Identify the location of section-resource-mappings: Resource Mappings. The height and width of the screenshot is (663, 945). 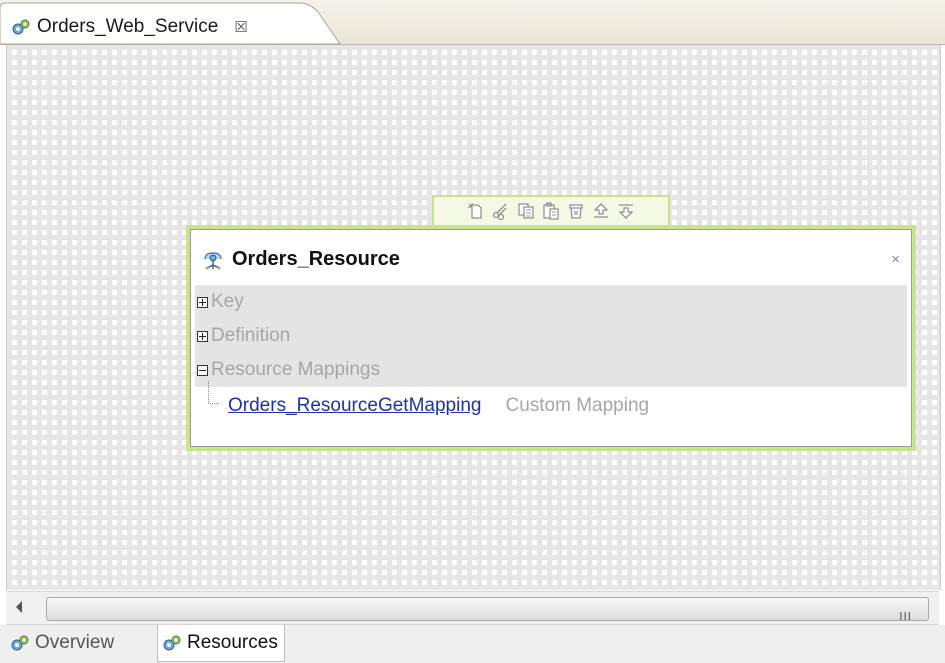
(551, 370).